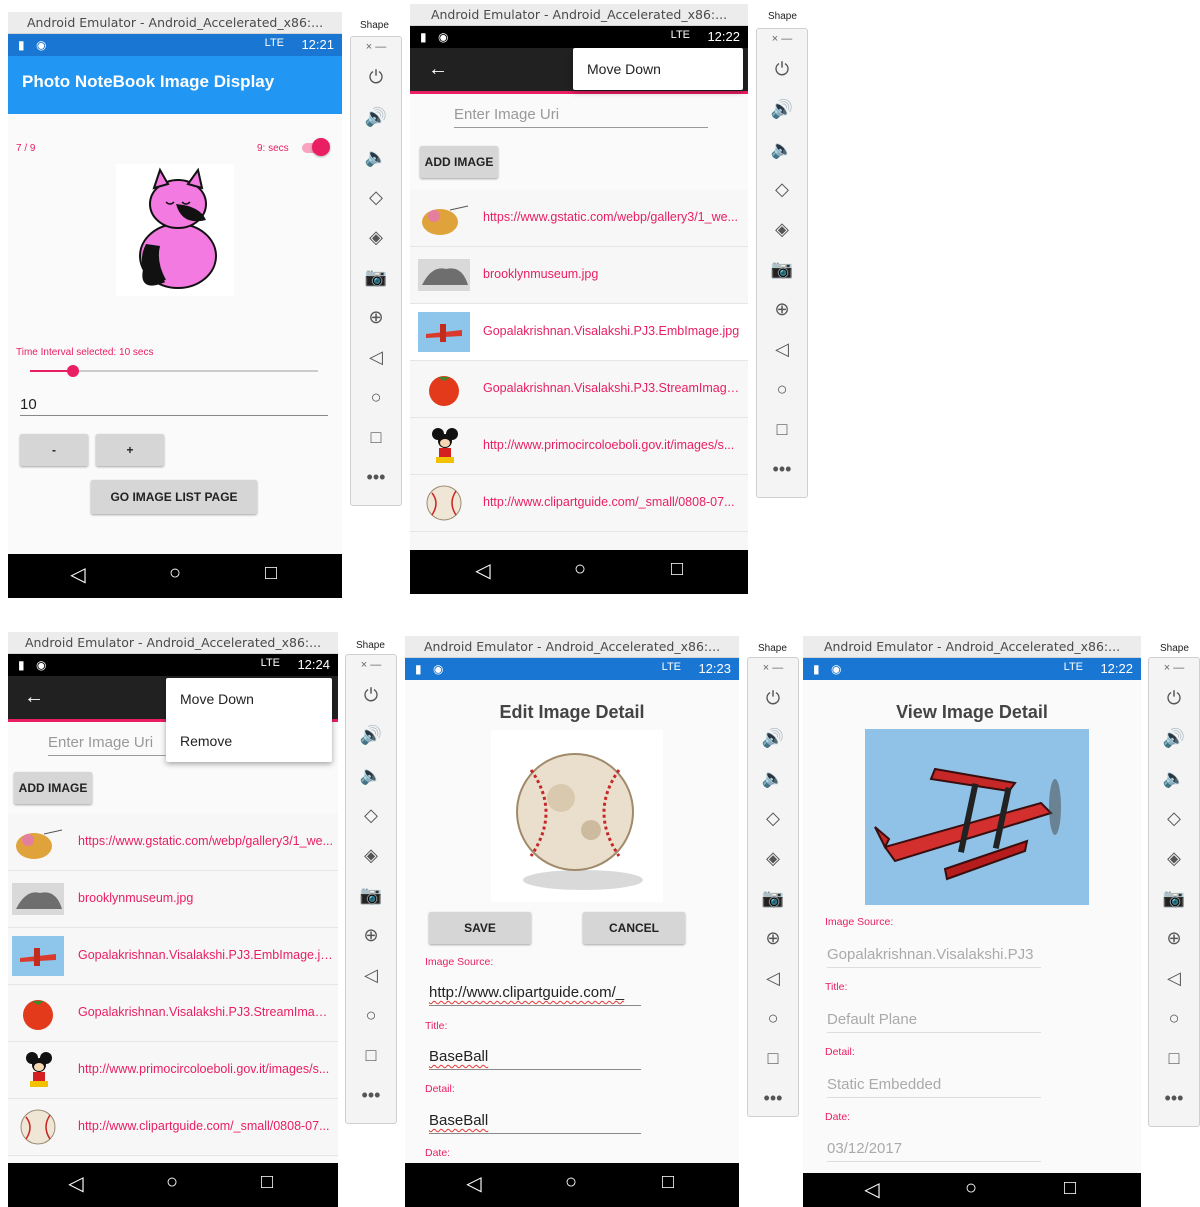  Describe the element at coordinates (174, 371) in the screenshot. I see `interval-slider` at that location.